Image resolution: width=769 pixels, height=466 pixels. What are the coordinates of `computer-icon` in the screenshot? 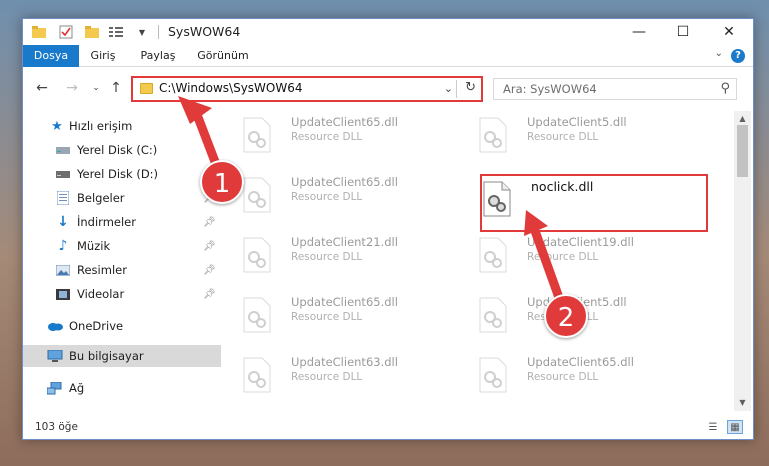 It's located at (55, 356).